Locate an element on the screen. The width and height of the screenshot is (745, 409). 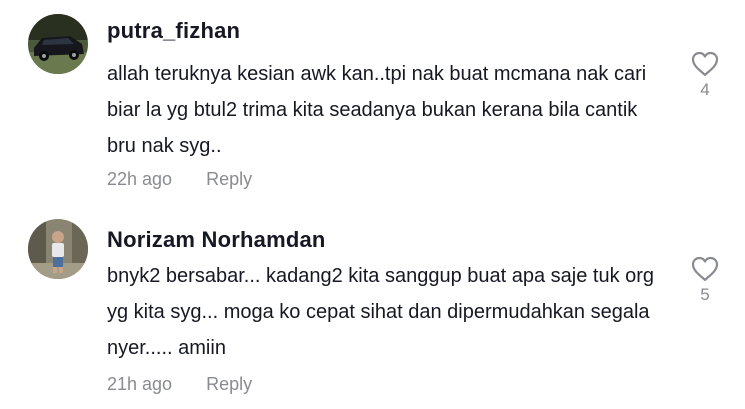
avatar-car-image is located at coordinates (58, 44).